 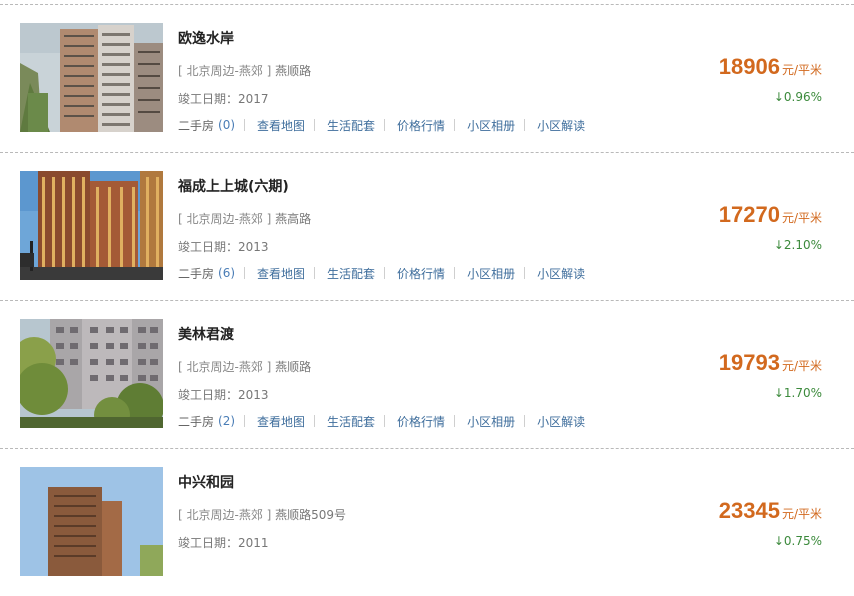 What do you see at coordinates (206, 334) in the screenshot?
I see `community-name: 美林君渡` at bounding box center [206, 334].